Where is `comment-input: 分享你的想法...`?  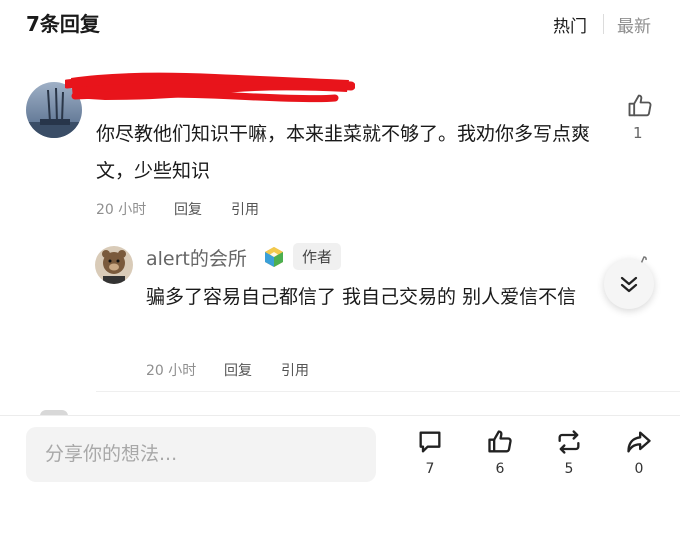
comment-input: 分享你的想法... is located at coordinates (201, 454).